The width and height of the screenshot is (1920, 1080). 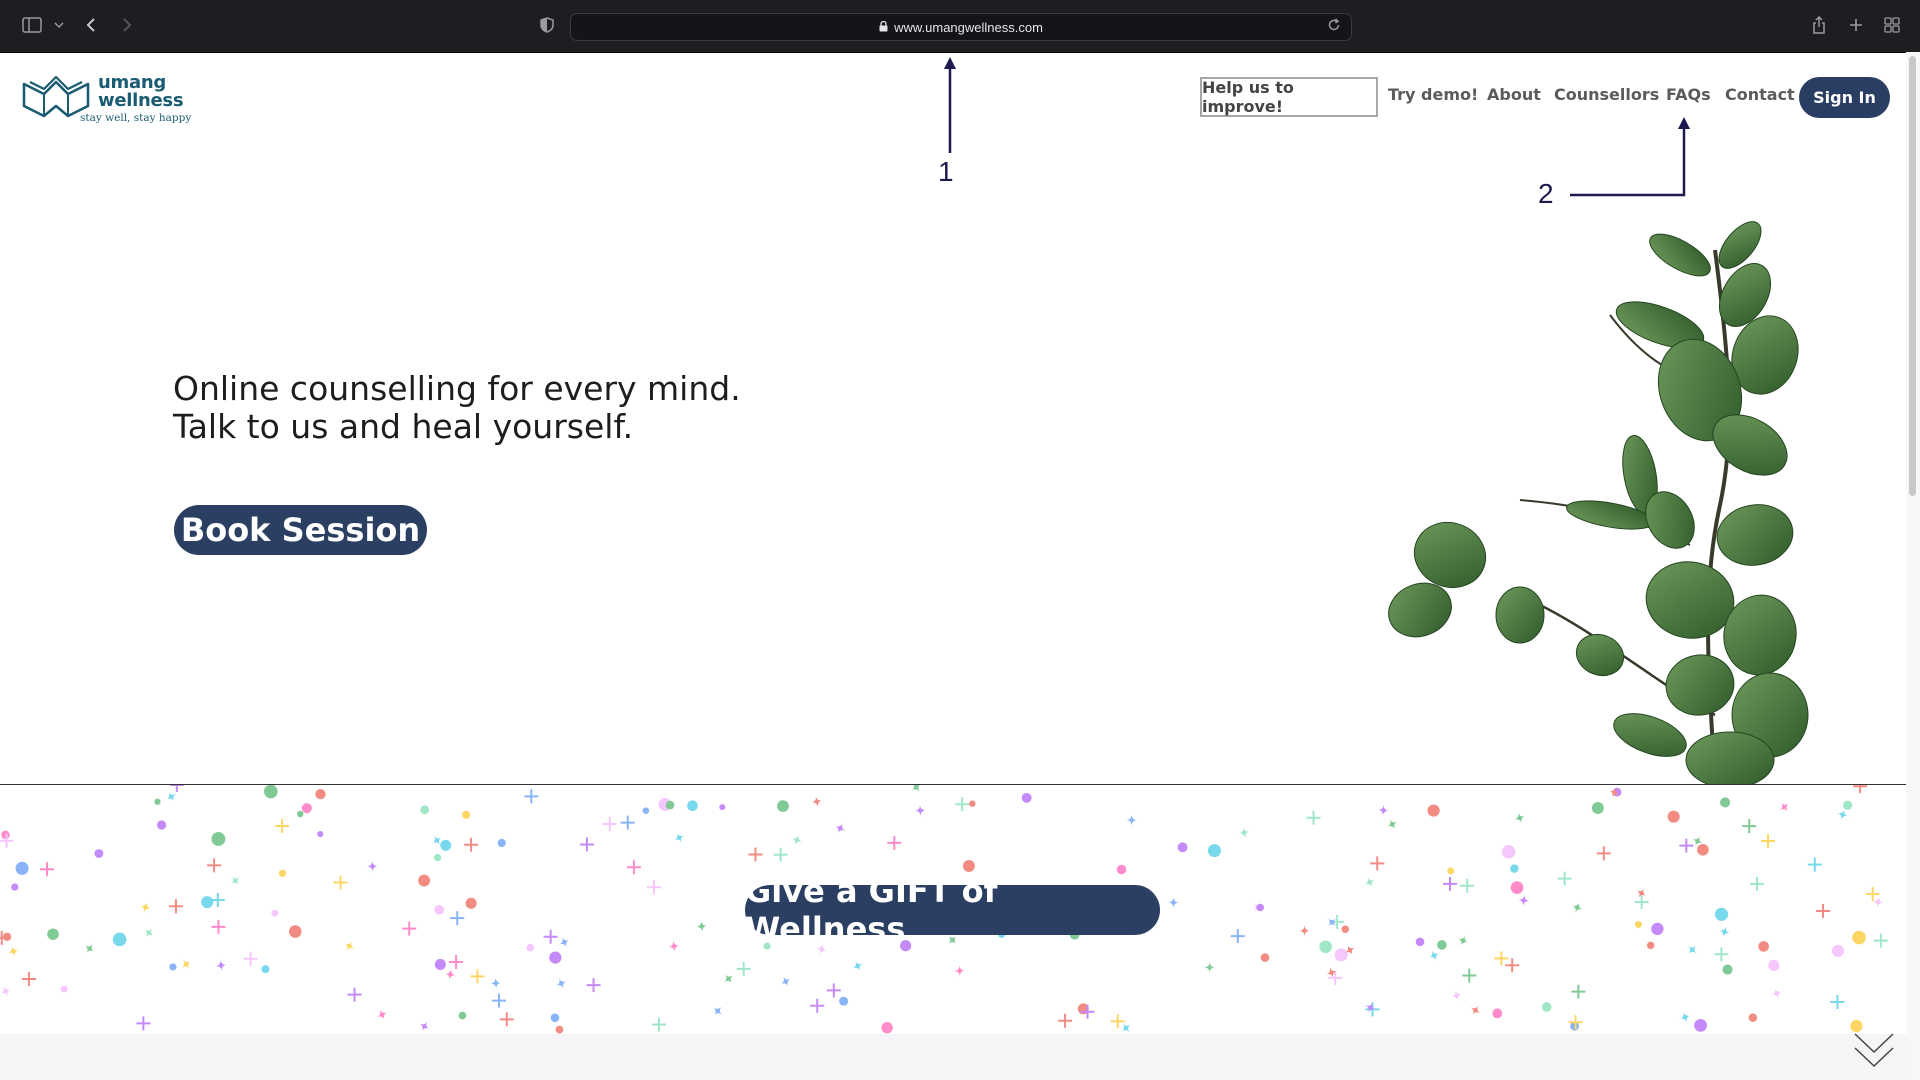 I want to click on sidebar-icon, so click(x=32, y=25).